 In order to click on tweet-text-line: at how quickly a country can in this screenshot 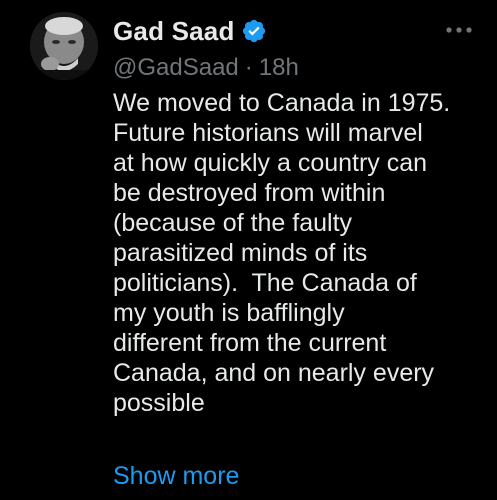, I will do `click(270, 163)`.